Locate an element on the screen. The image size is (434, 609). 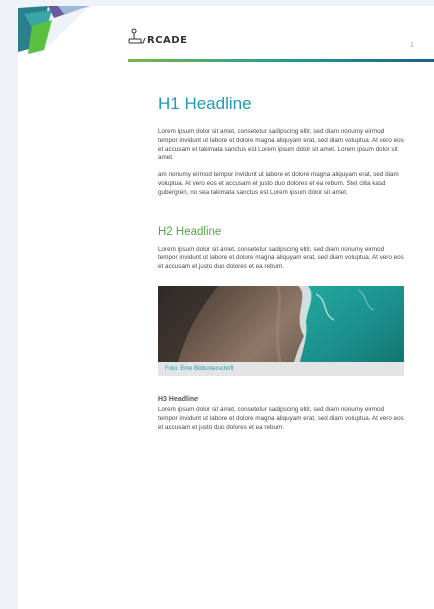
page-number: 1 is located at coordinates (412, 45).